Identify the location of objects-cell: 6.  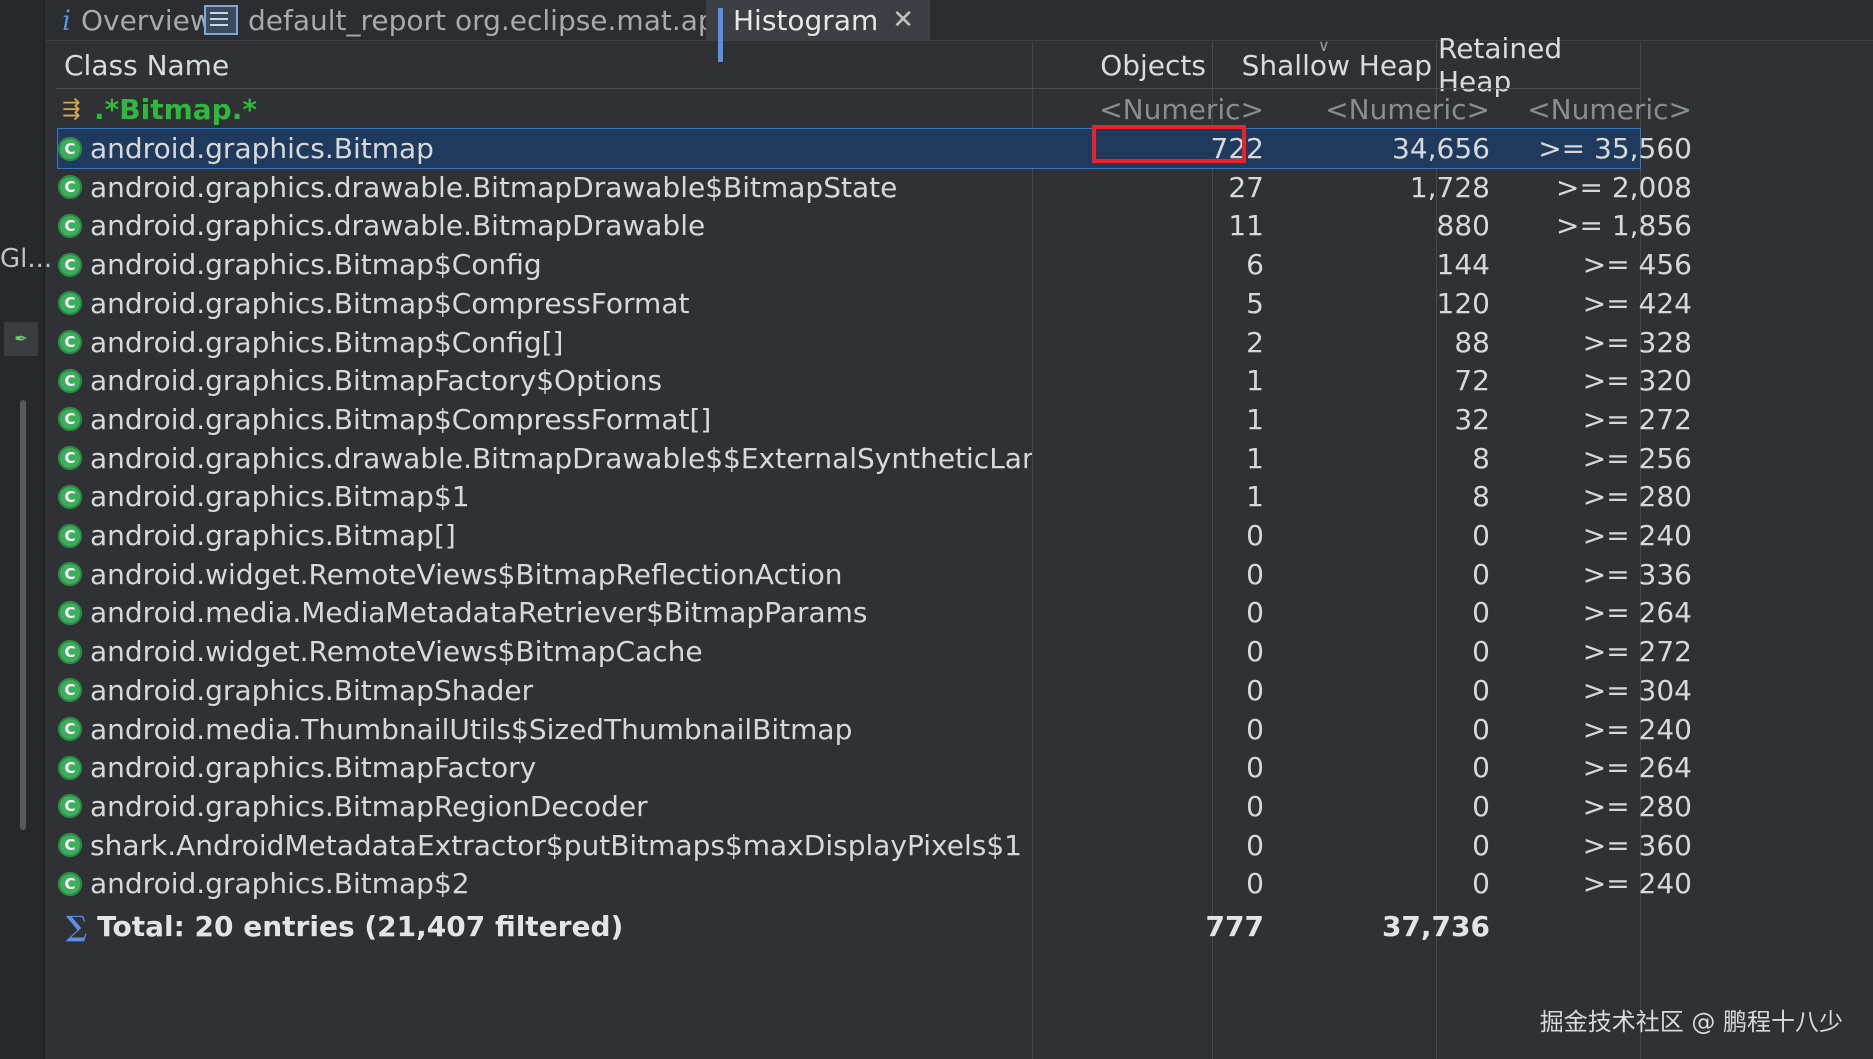
(1255, 265).